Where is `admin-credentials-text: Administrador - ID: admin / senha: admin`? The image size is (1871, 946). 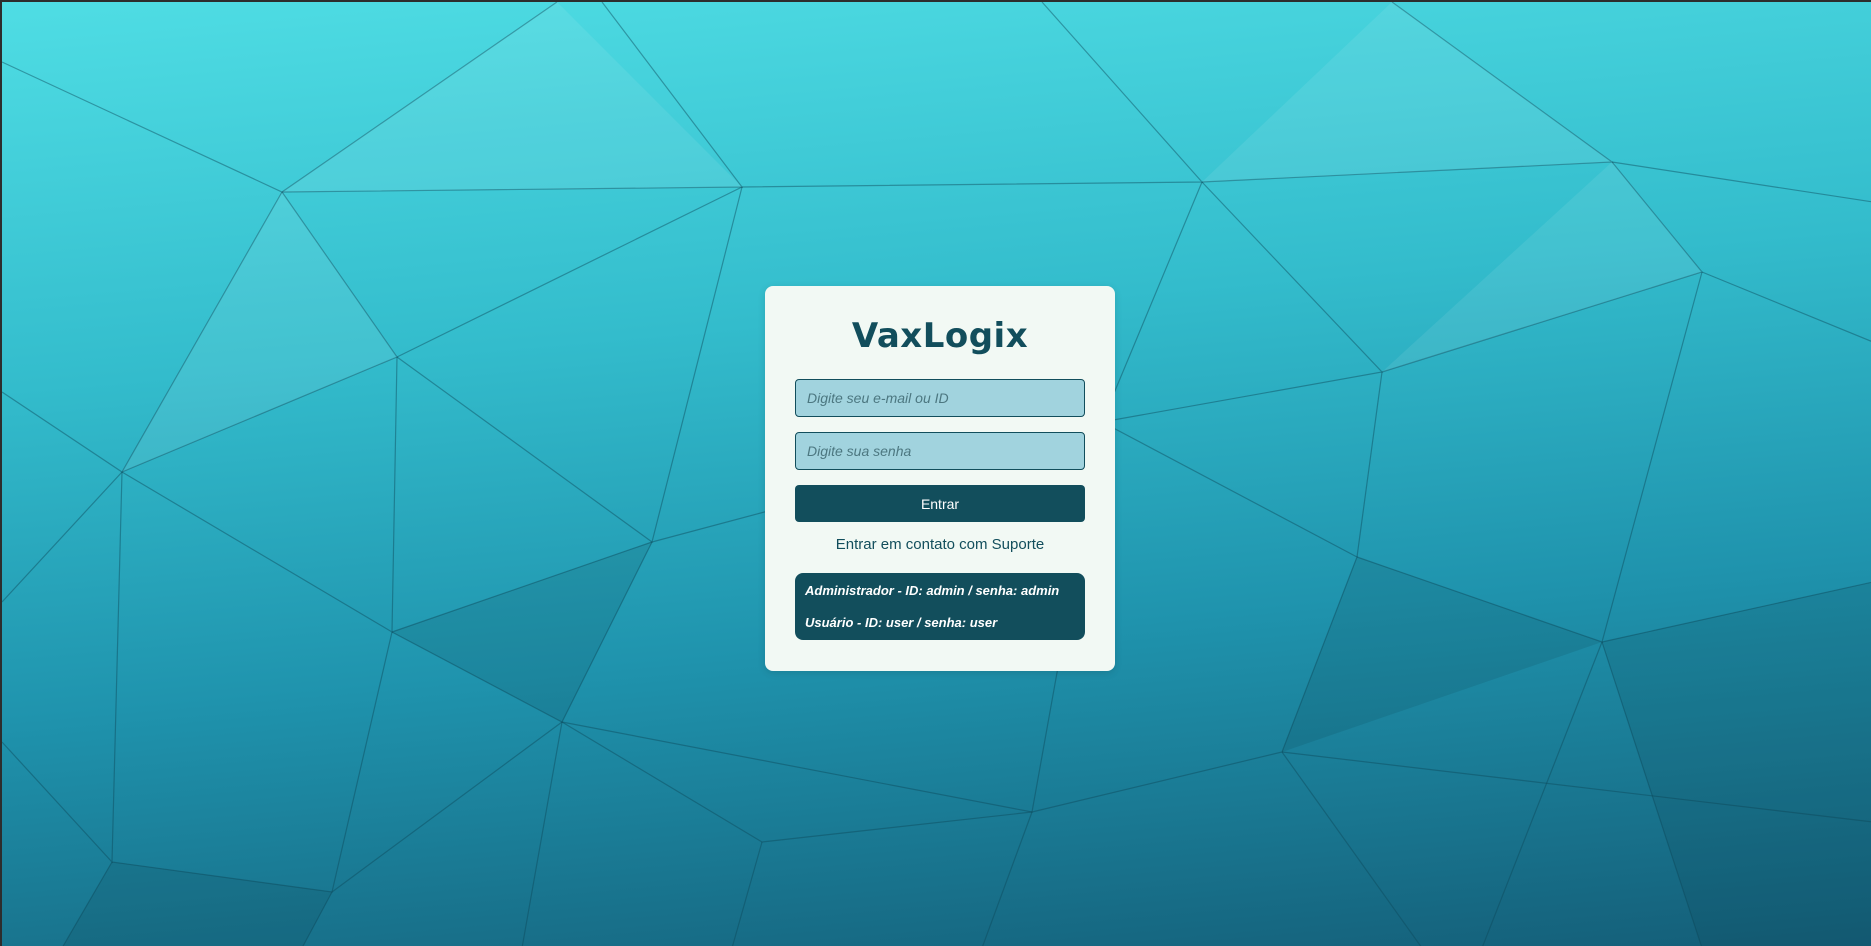 admin-credentials-text: Administrador - ID: admin / senha: admin is located at coordinates (932, 590).